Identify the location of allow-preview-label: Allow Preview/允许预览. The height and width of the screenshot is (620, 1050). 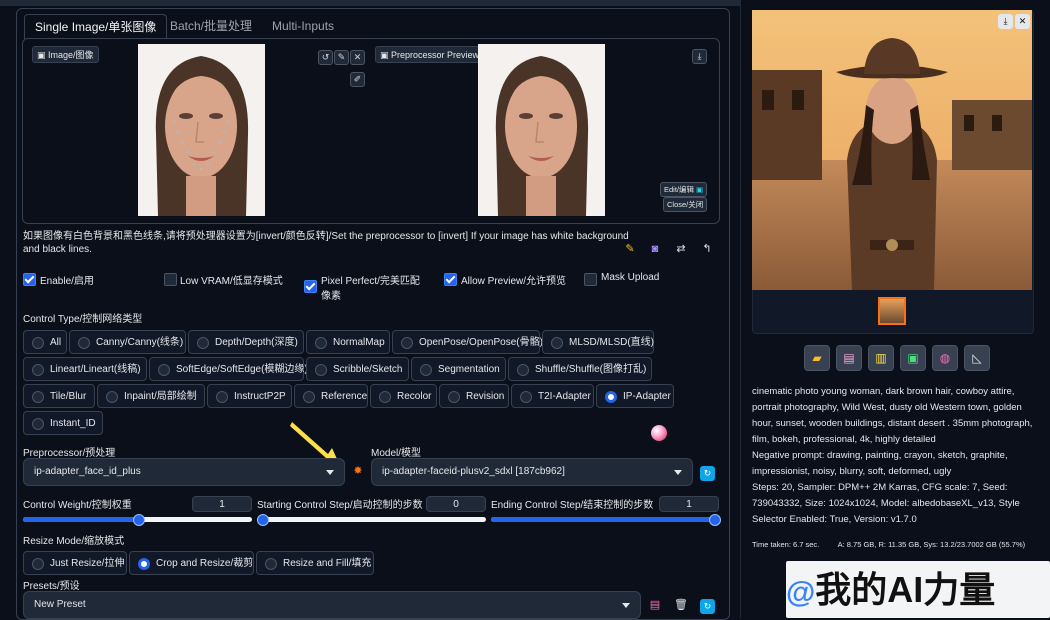
(514, 281).